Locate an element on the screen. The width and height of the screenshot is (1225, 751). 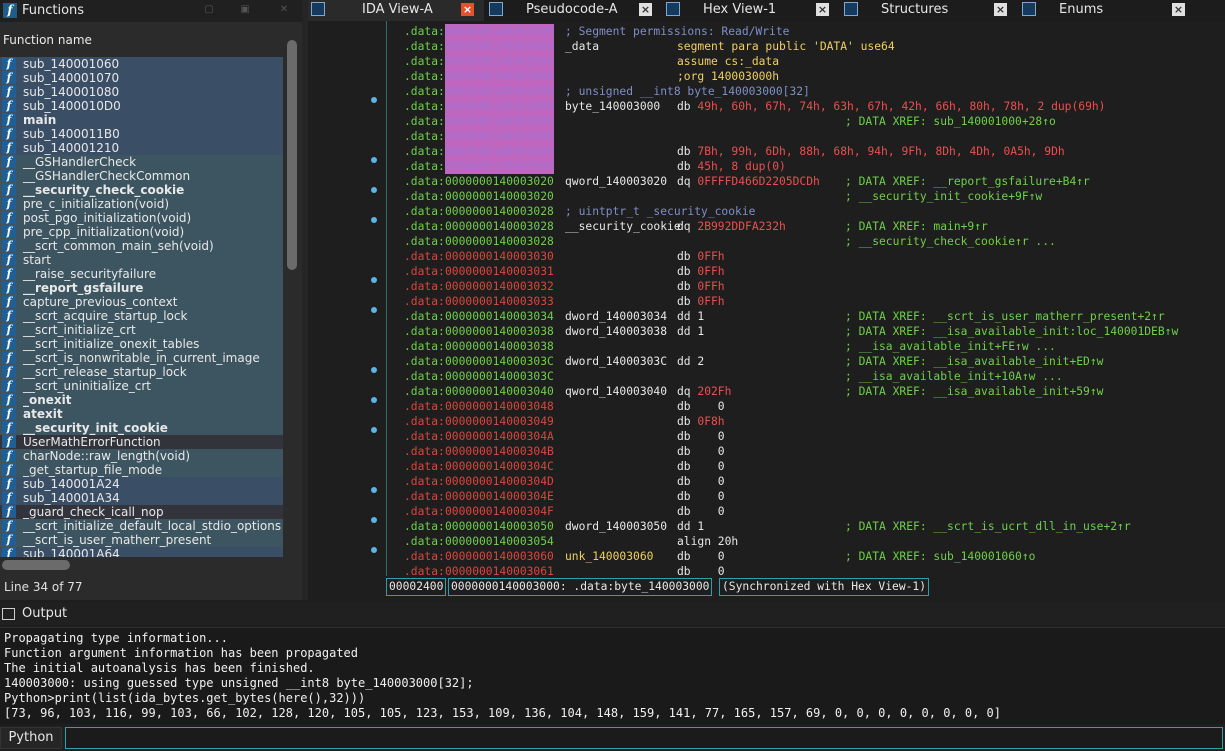
function-list-item: f sub_140001070 is located at coordinates (141, 78).